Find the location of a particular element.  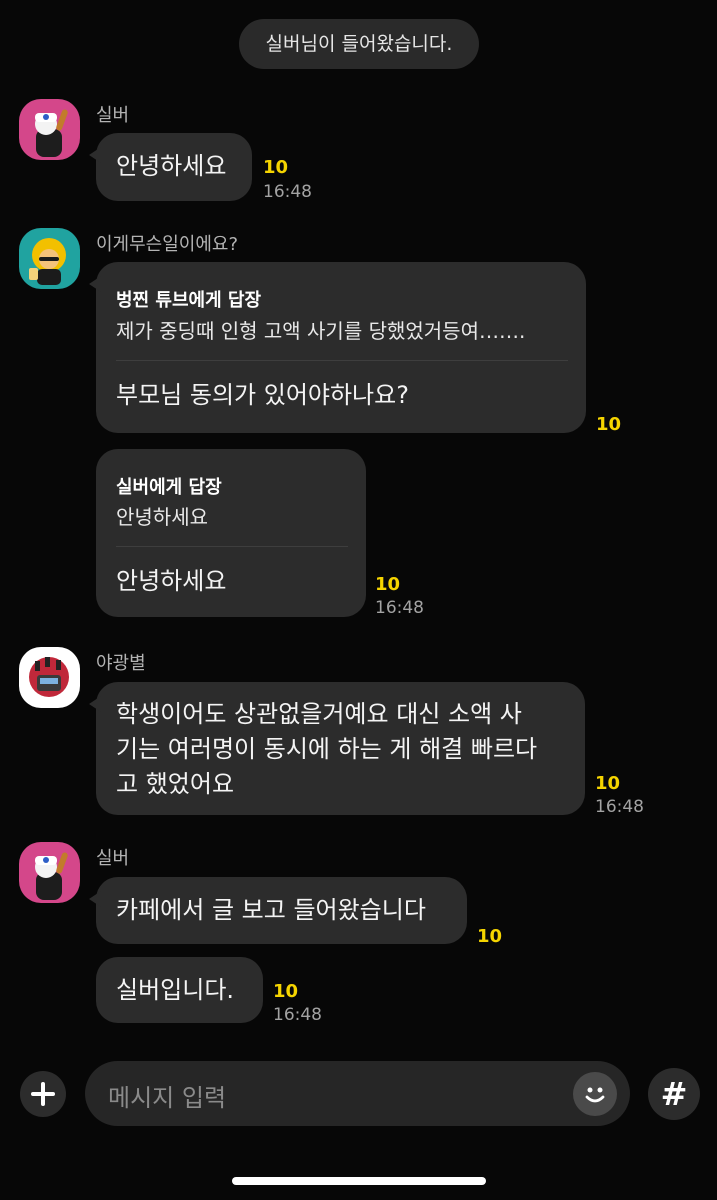

message-text-line: 기는 여러명이 동시에 하는 게 해결 빠르다 is located at coordinates (327, 749).